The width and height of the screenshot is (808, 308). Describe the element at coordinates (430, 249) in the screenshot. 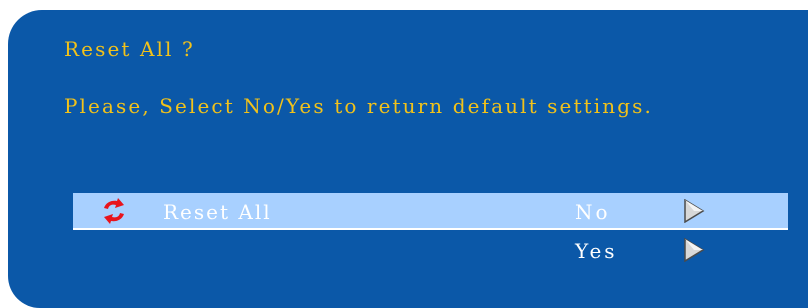

I see `menu-row-yes: Yes` at that location.